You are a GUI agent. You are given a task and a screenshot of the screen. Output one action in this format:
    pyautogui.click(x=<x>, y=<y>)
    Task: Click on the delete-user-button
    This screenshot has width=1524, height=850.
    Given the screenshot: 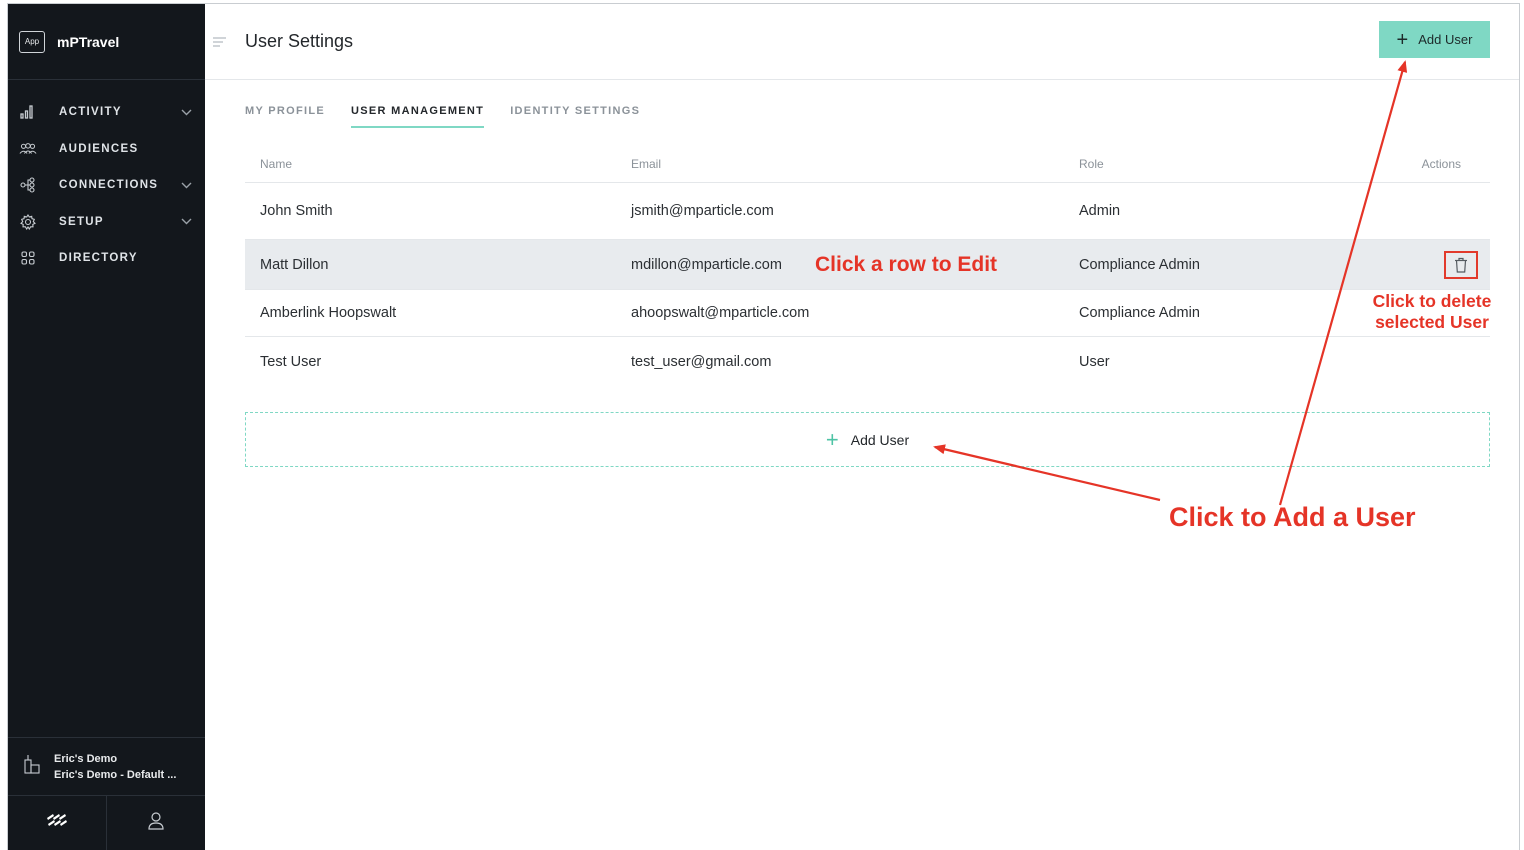 What is the action you would take?
    pyautogui.click(x=1461, y=264)
    